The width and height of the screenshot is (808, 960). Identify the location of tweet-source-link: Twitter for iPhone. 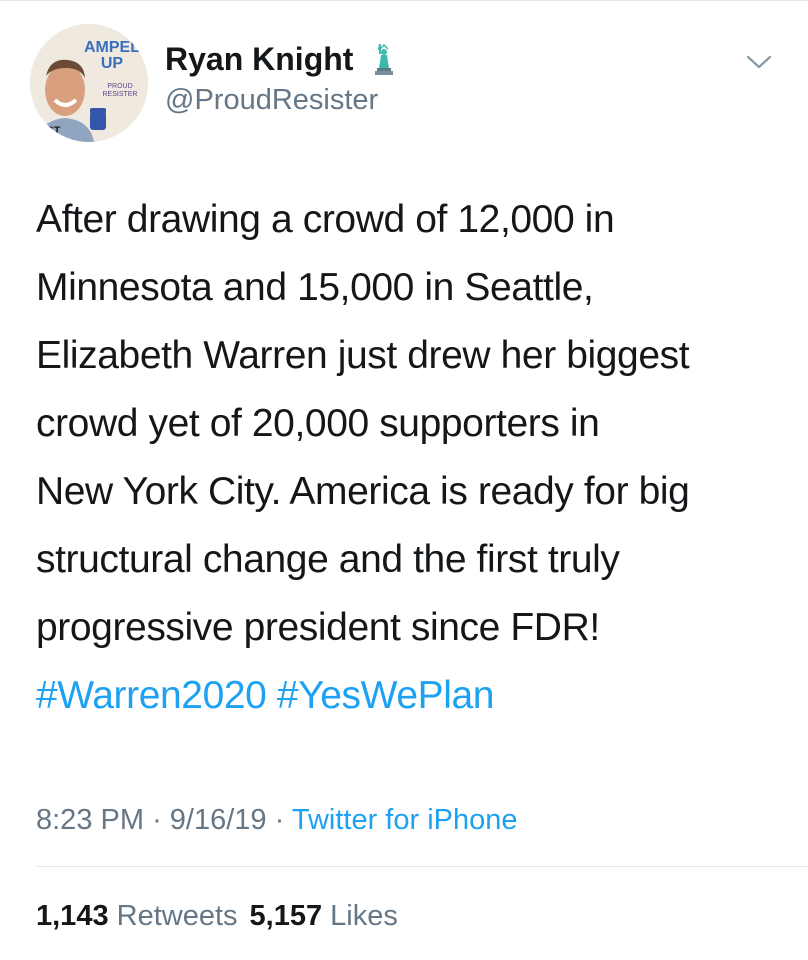
(405, 820).